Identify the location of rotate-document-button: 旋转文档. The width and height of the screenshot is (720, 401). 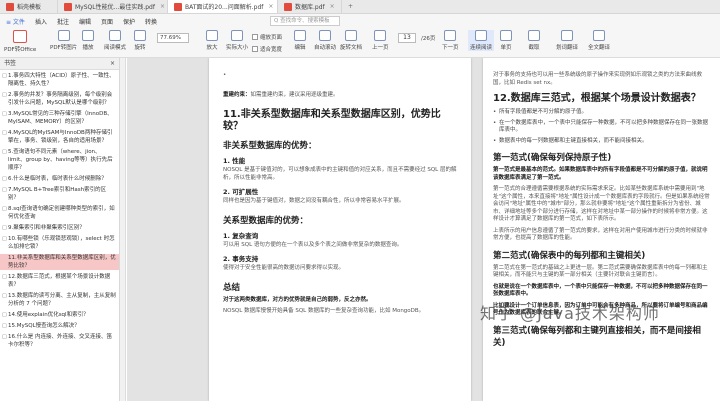
(351, 40).